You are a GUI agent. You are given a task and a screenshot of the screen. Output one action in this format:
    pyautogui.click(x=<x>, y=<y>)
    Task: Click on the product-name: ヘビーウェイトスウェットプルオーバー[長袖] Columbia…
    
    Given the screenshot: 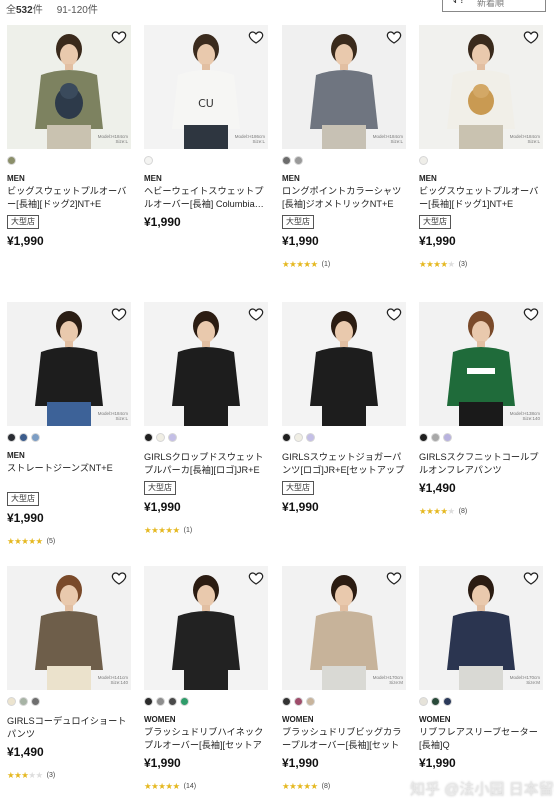 What is the action you would take?
    pyautogui.click(x=206, y=198)
    